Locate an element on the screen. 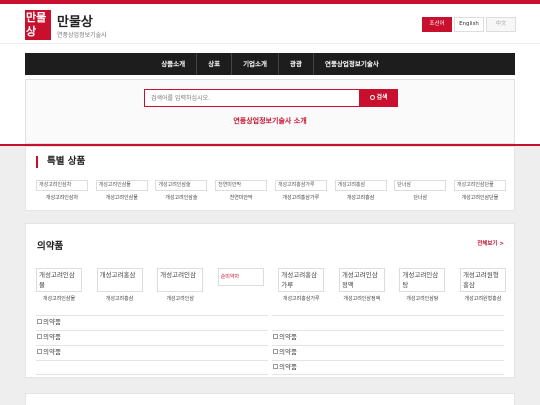 Image resolution: width=540 pixels, height=405 pixels. medicine-card: 개성고려인삼물 개성고려인삼물 is located at coordinates (59, 285).